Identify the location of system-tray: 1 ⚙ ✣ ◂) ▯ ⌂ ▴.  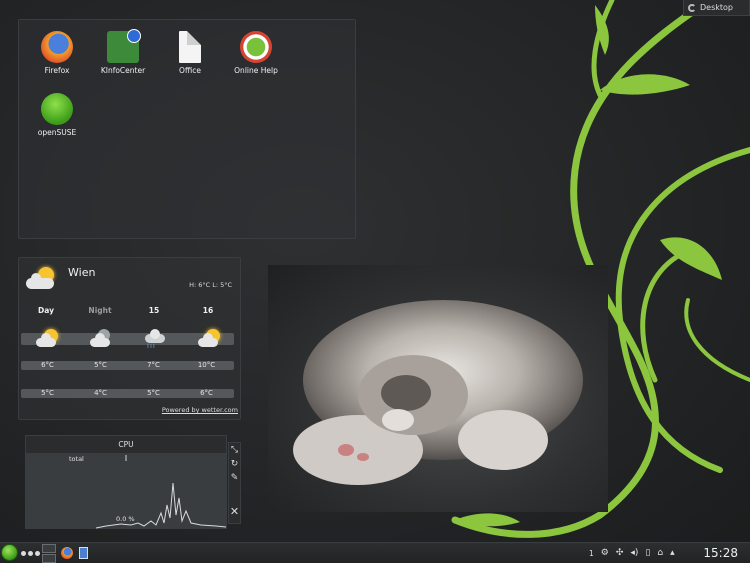
(632, 553).